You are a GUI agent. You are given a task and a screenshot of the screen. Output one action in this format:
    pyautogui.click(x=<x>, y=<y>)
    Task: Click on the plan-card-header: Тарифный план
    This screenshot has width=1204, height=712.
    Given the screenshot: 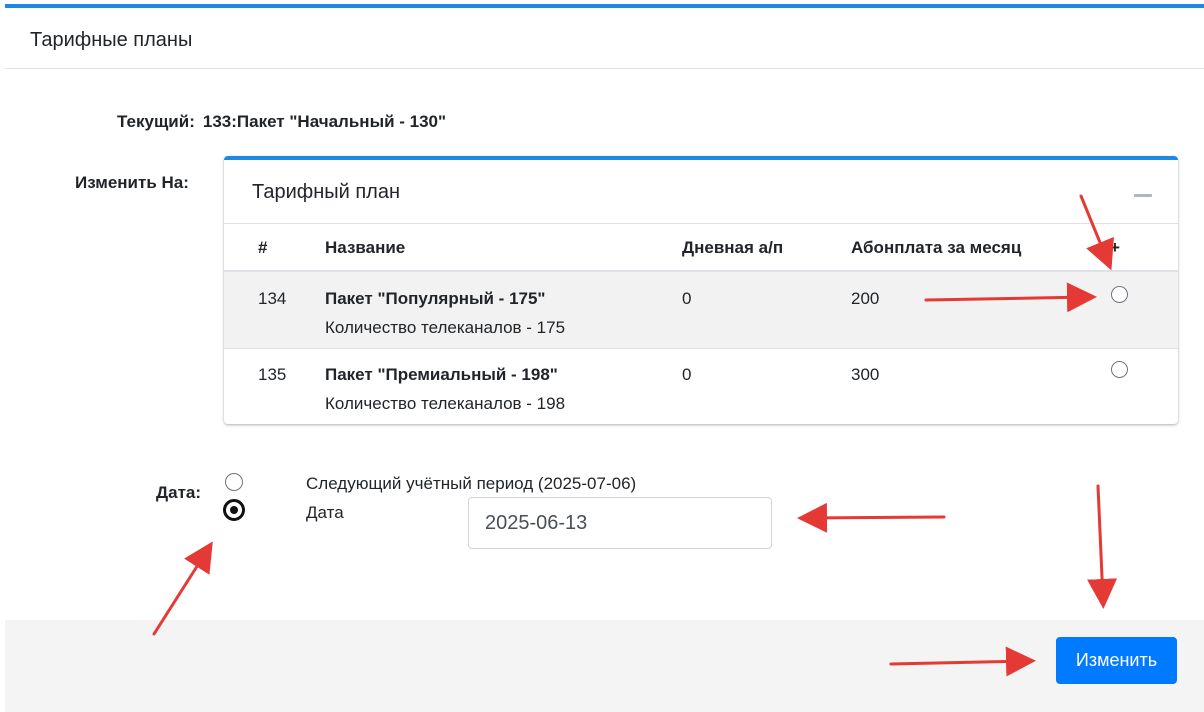 What is the action you would take?
    pyautogui.click(x=701, y=192)
    